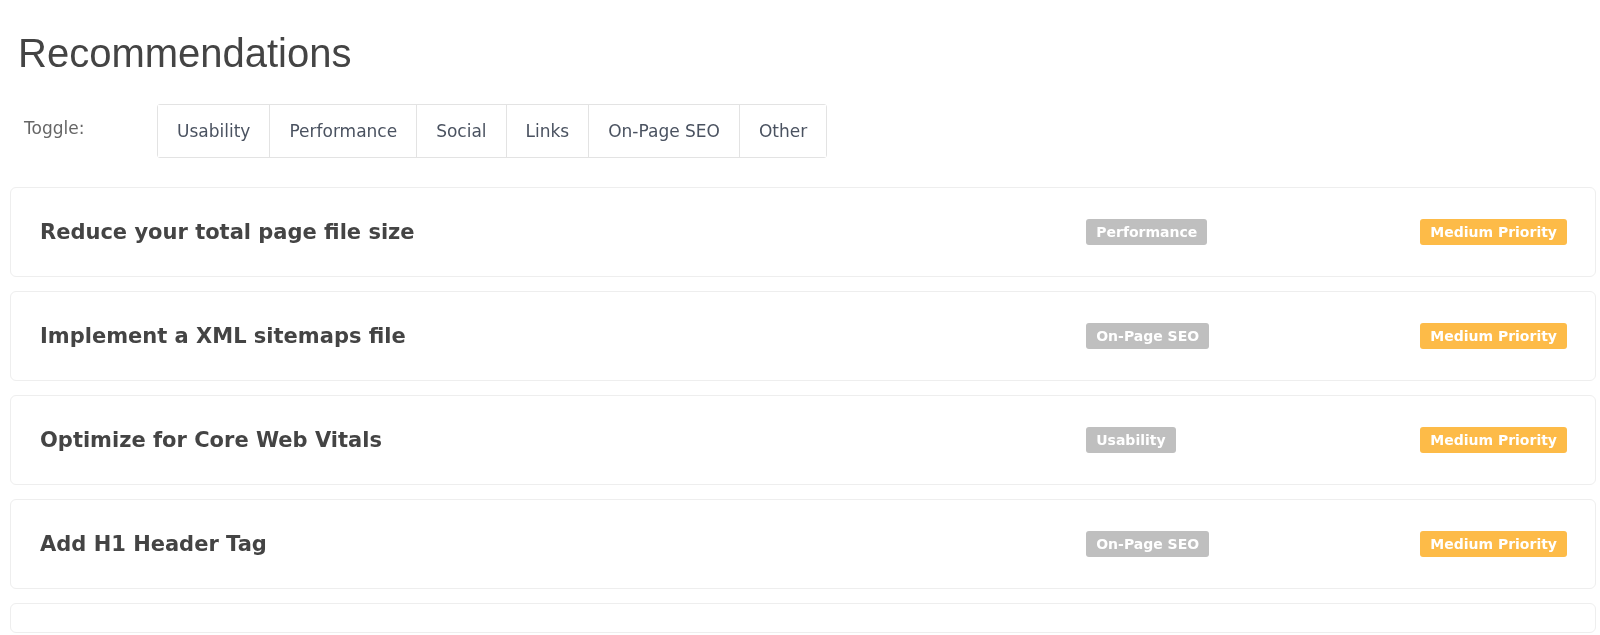  What do you see at coordinates (54, 127) in the screenshot?
I see `toggle-label: Toggle:` at bounding box center [54, 127].